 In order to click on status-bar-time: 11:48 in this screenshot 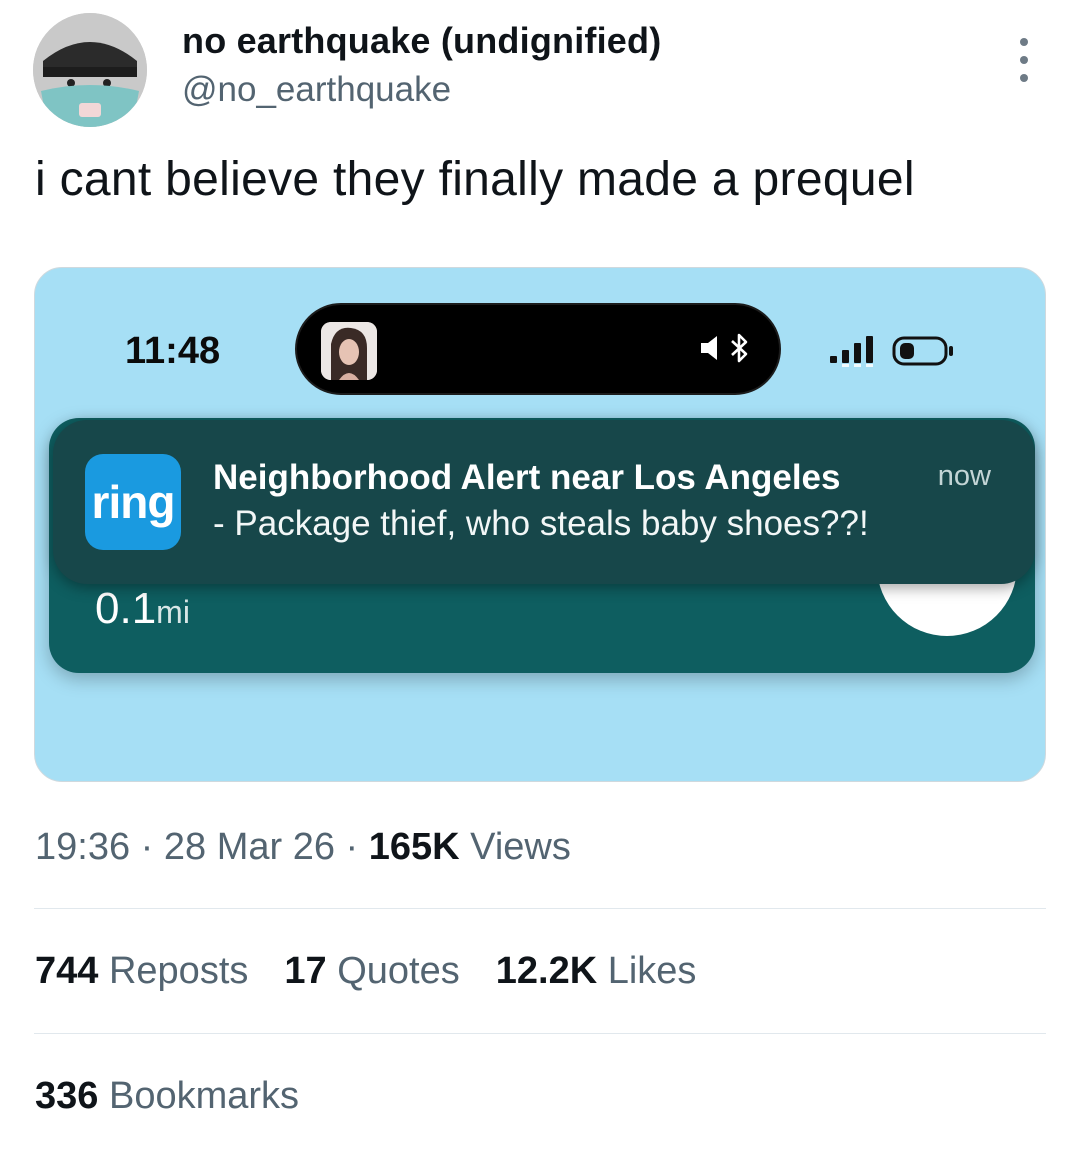, I will do `click(173, 351)`.